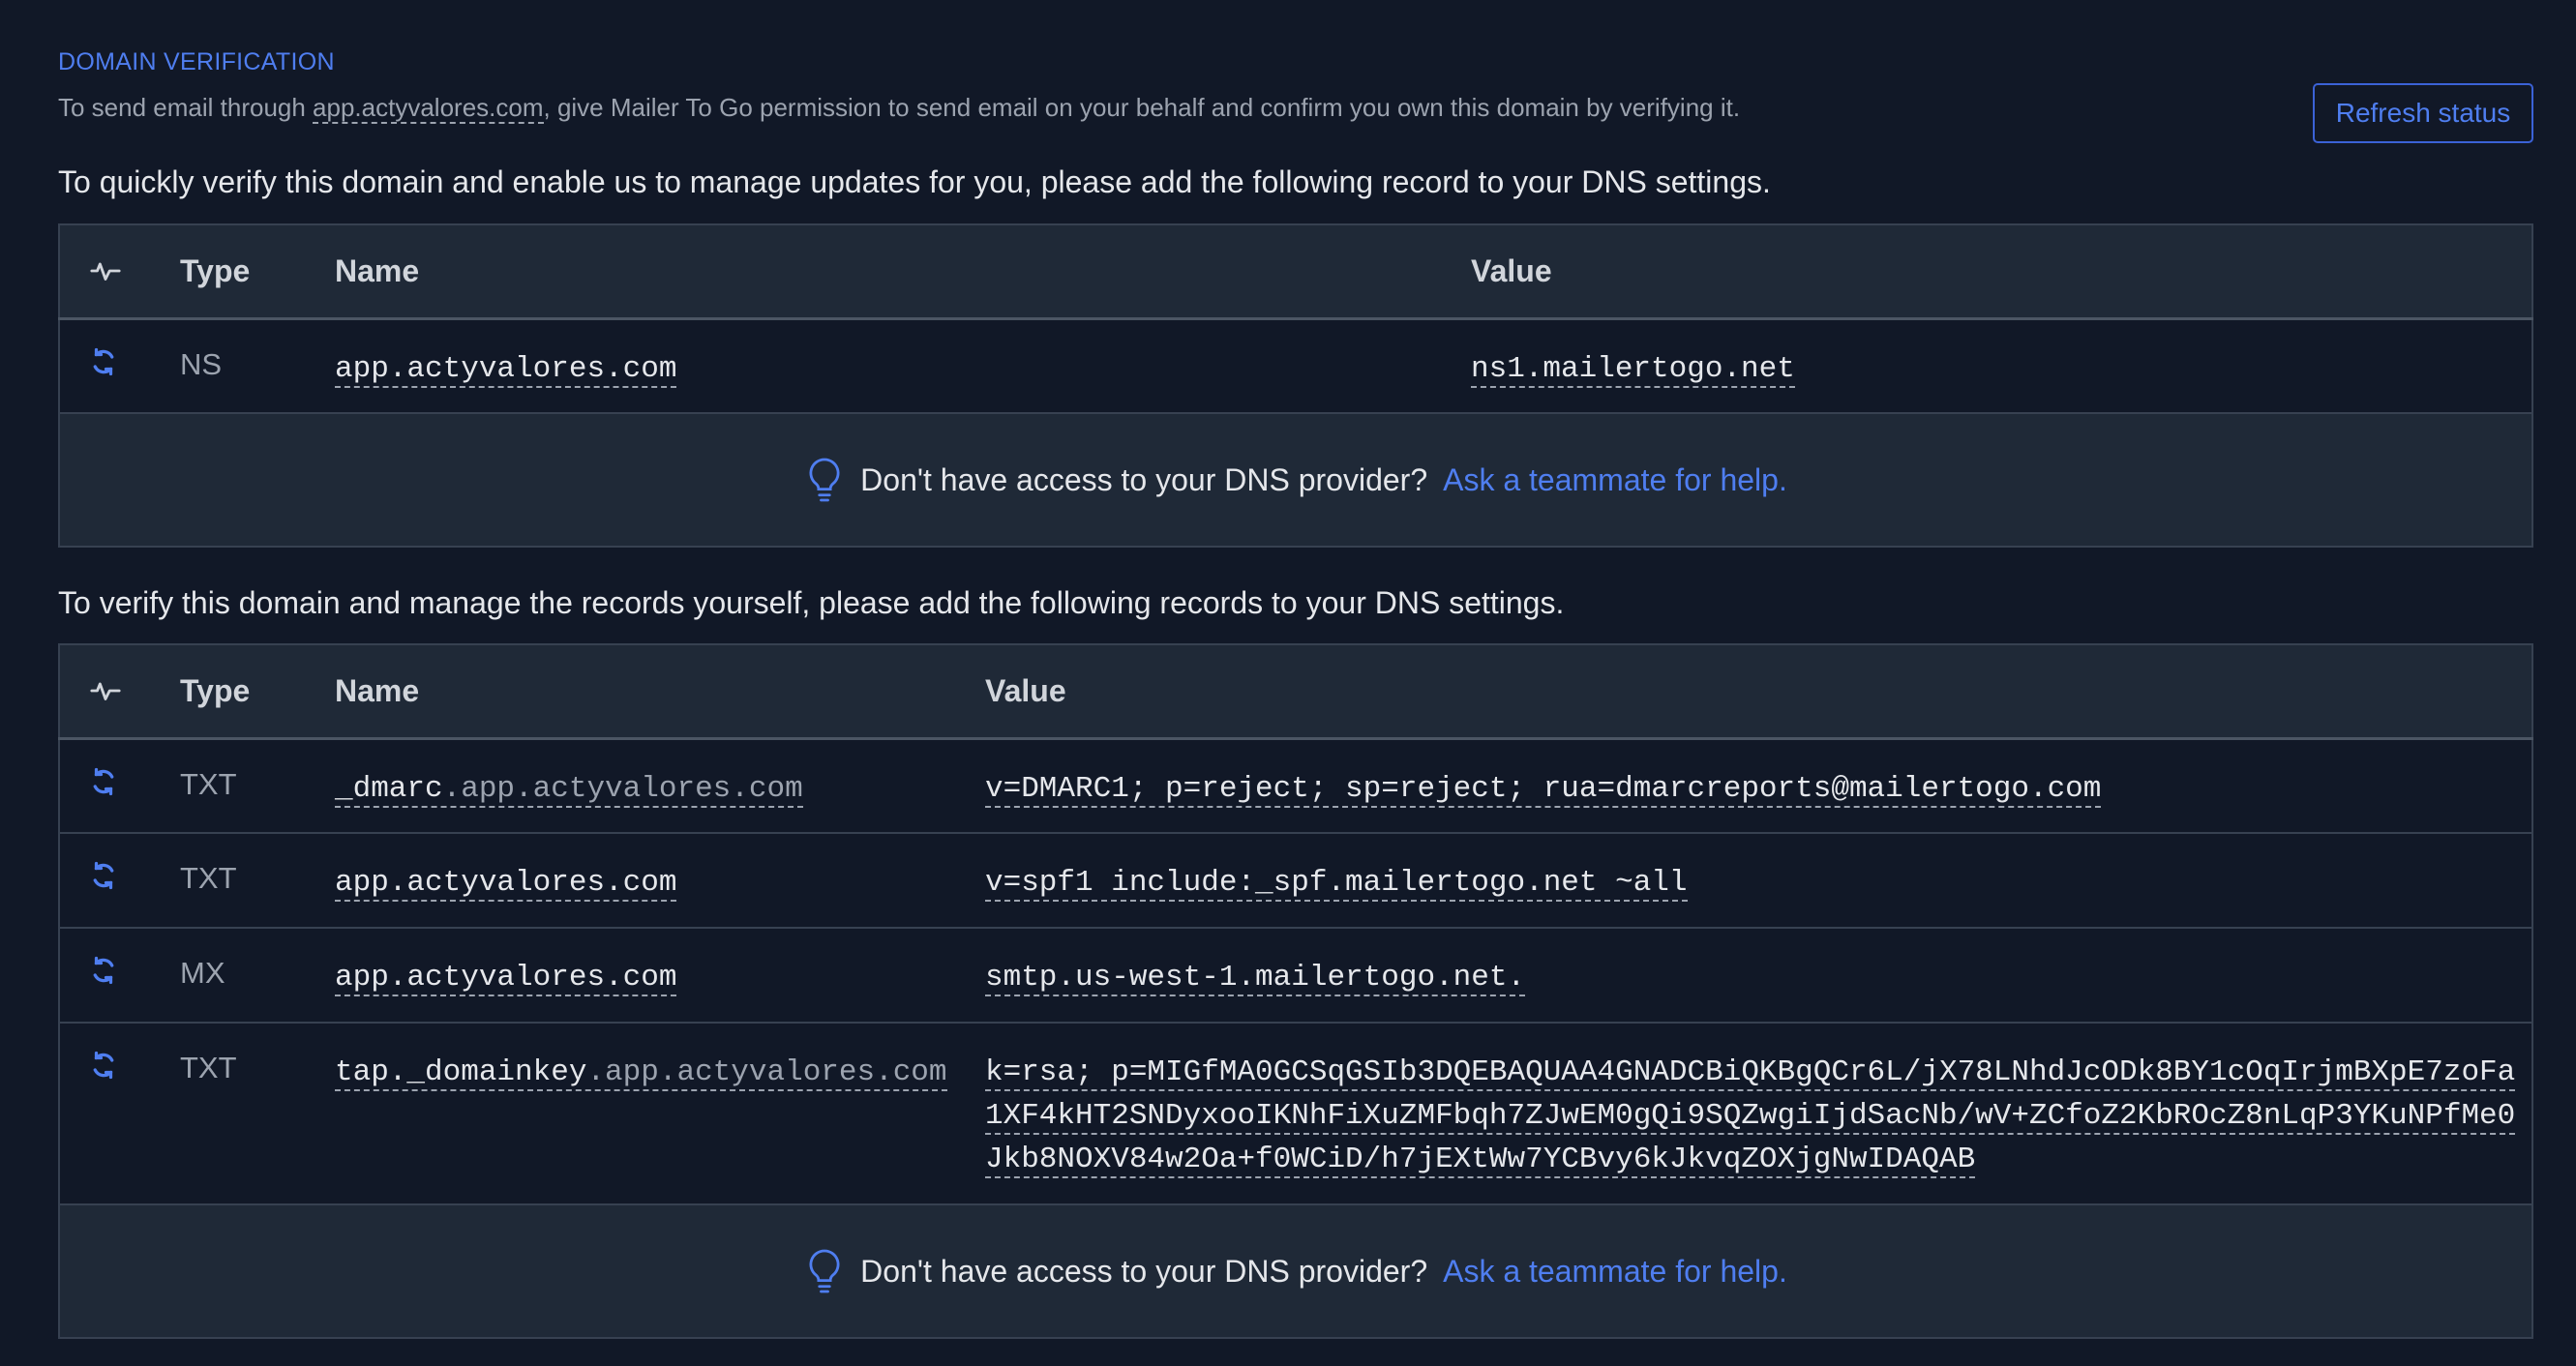 The height and width of the screenshot is (1366, 2576). What do you see at coordinates (428, 109) in the screenshot?
I see `subtitle-domain: app.actyvalores.com` at bounding box center [428, 109].